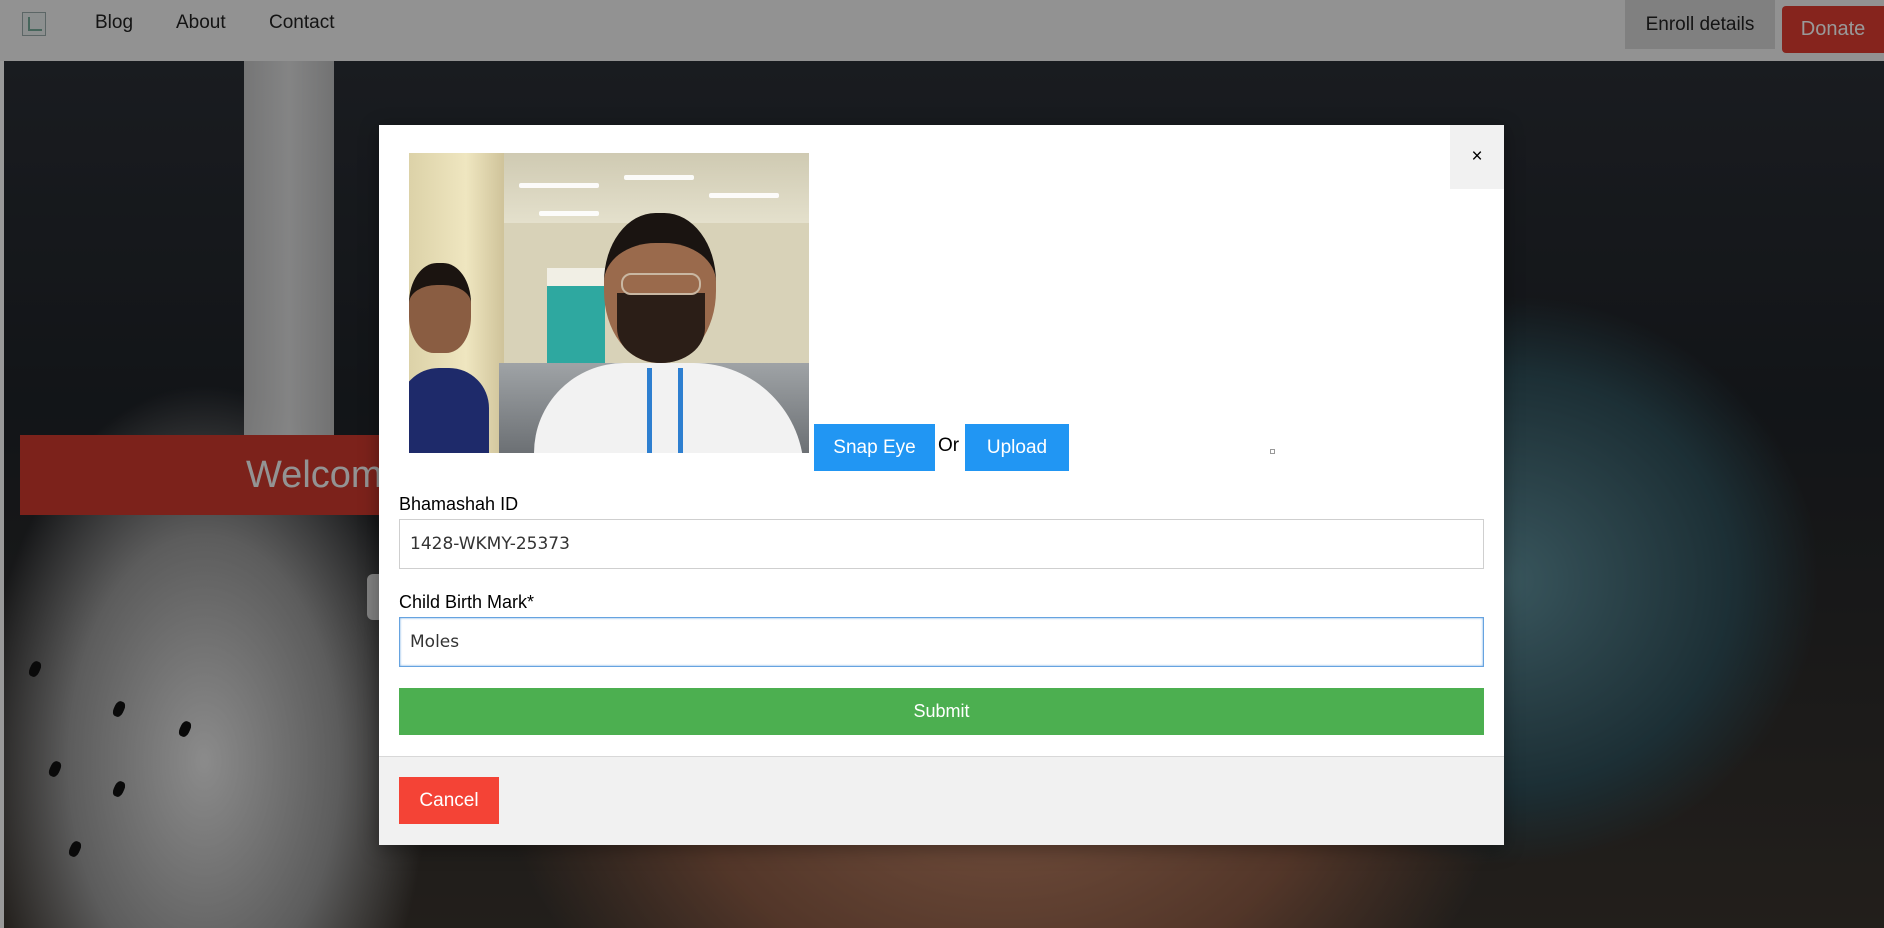 This screenshot has height=928, width=1884. Describe the element at coordinates (874, 447) in the screenshot. I see `snap-eye-button: Snap Eye` at that location.